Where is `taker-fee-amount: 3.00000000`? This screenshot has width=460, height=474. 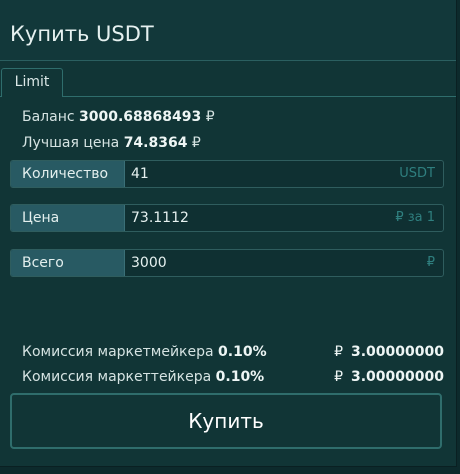 taker-fee-amount: 3.00000000 is located at coordinates (397, 377).